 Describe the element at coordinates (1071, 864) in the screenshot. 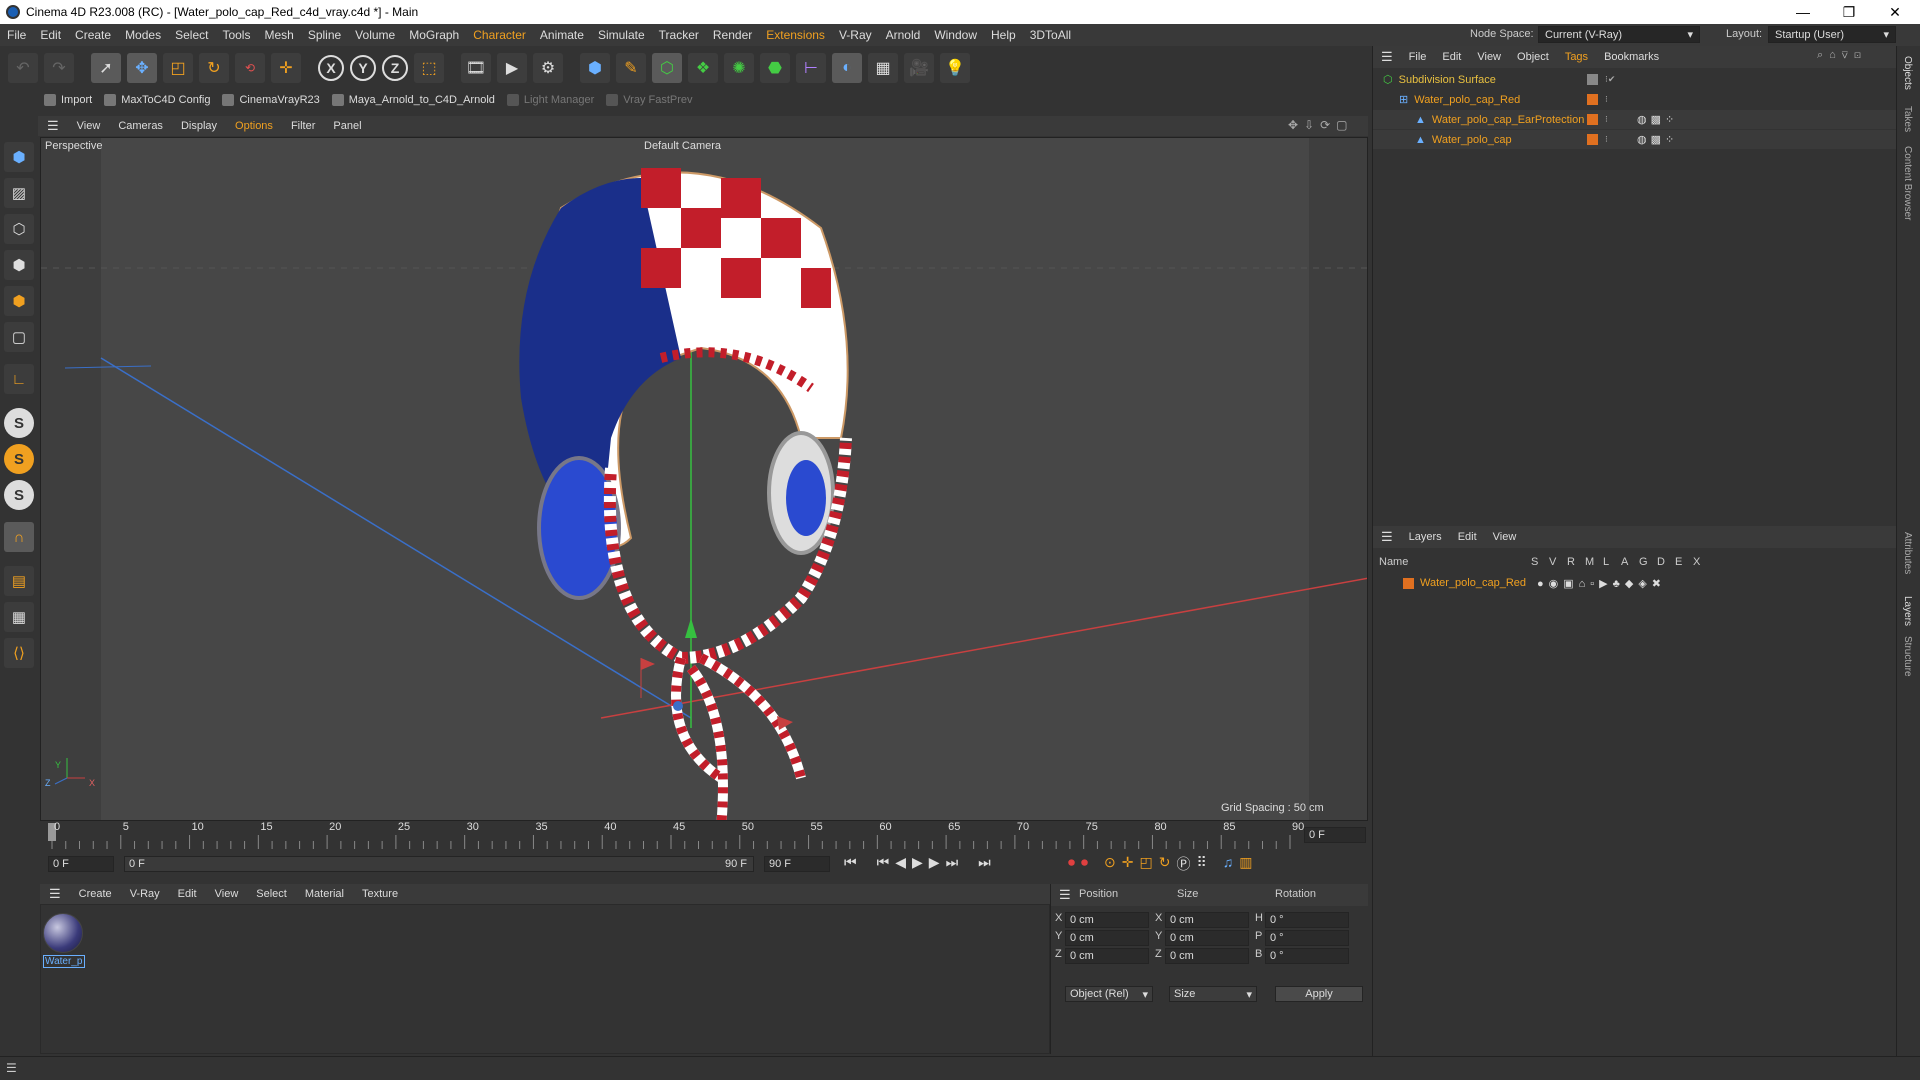

I see `record-icon: ⏺` at that location.